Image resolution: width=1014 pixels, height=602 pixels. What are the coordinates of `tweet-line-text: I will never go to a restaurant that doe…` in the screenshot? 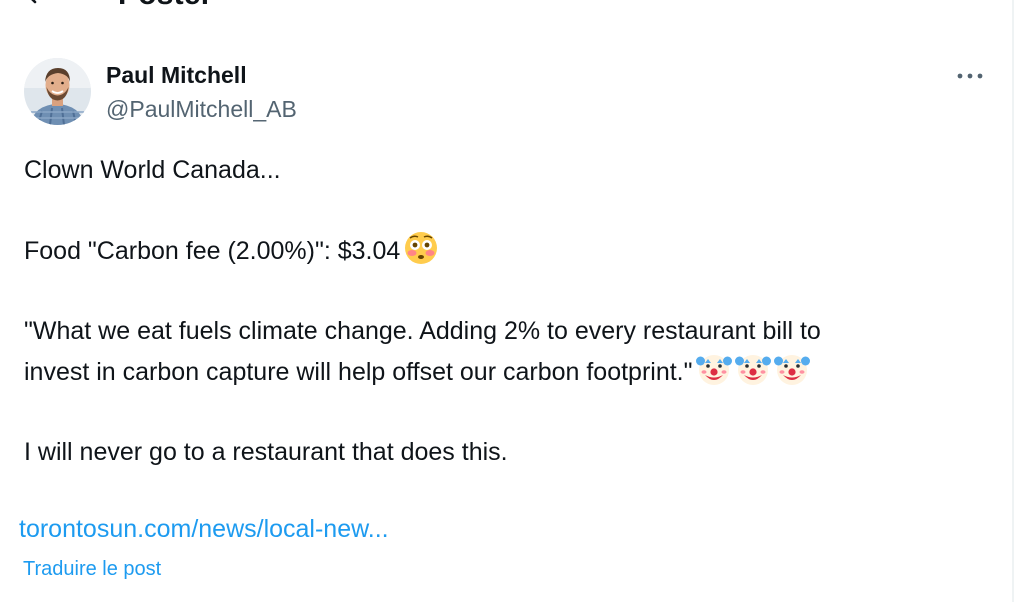 It's located at (266, 452).